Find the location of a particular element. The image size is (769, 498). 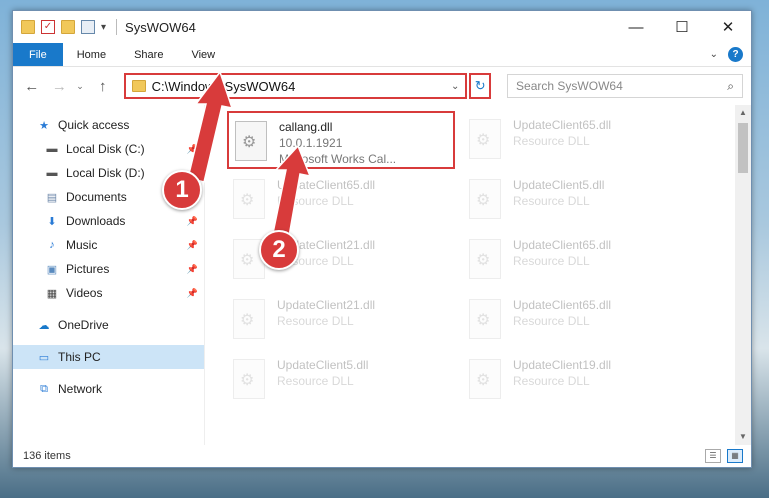

file-tile: UpdateClient21.dll Resource DLL is located at coordinates (337, 319).